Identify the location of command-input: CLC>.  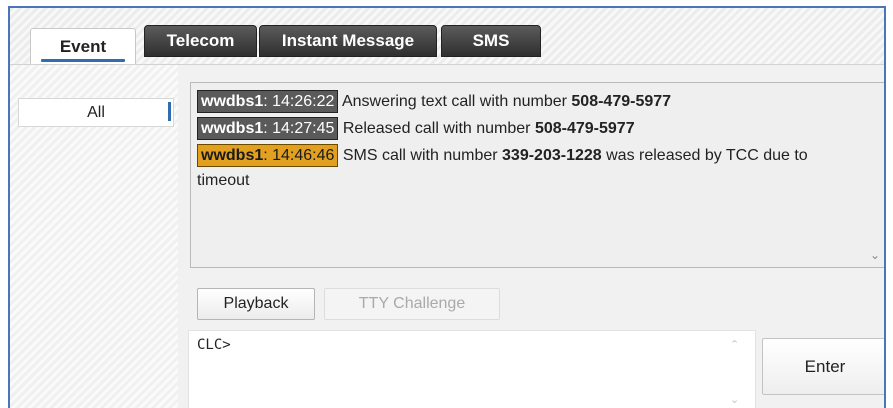
(472, 369).